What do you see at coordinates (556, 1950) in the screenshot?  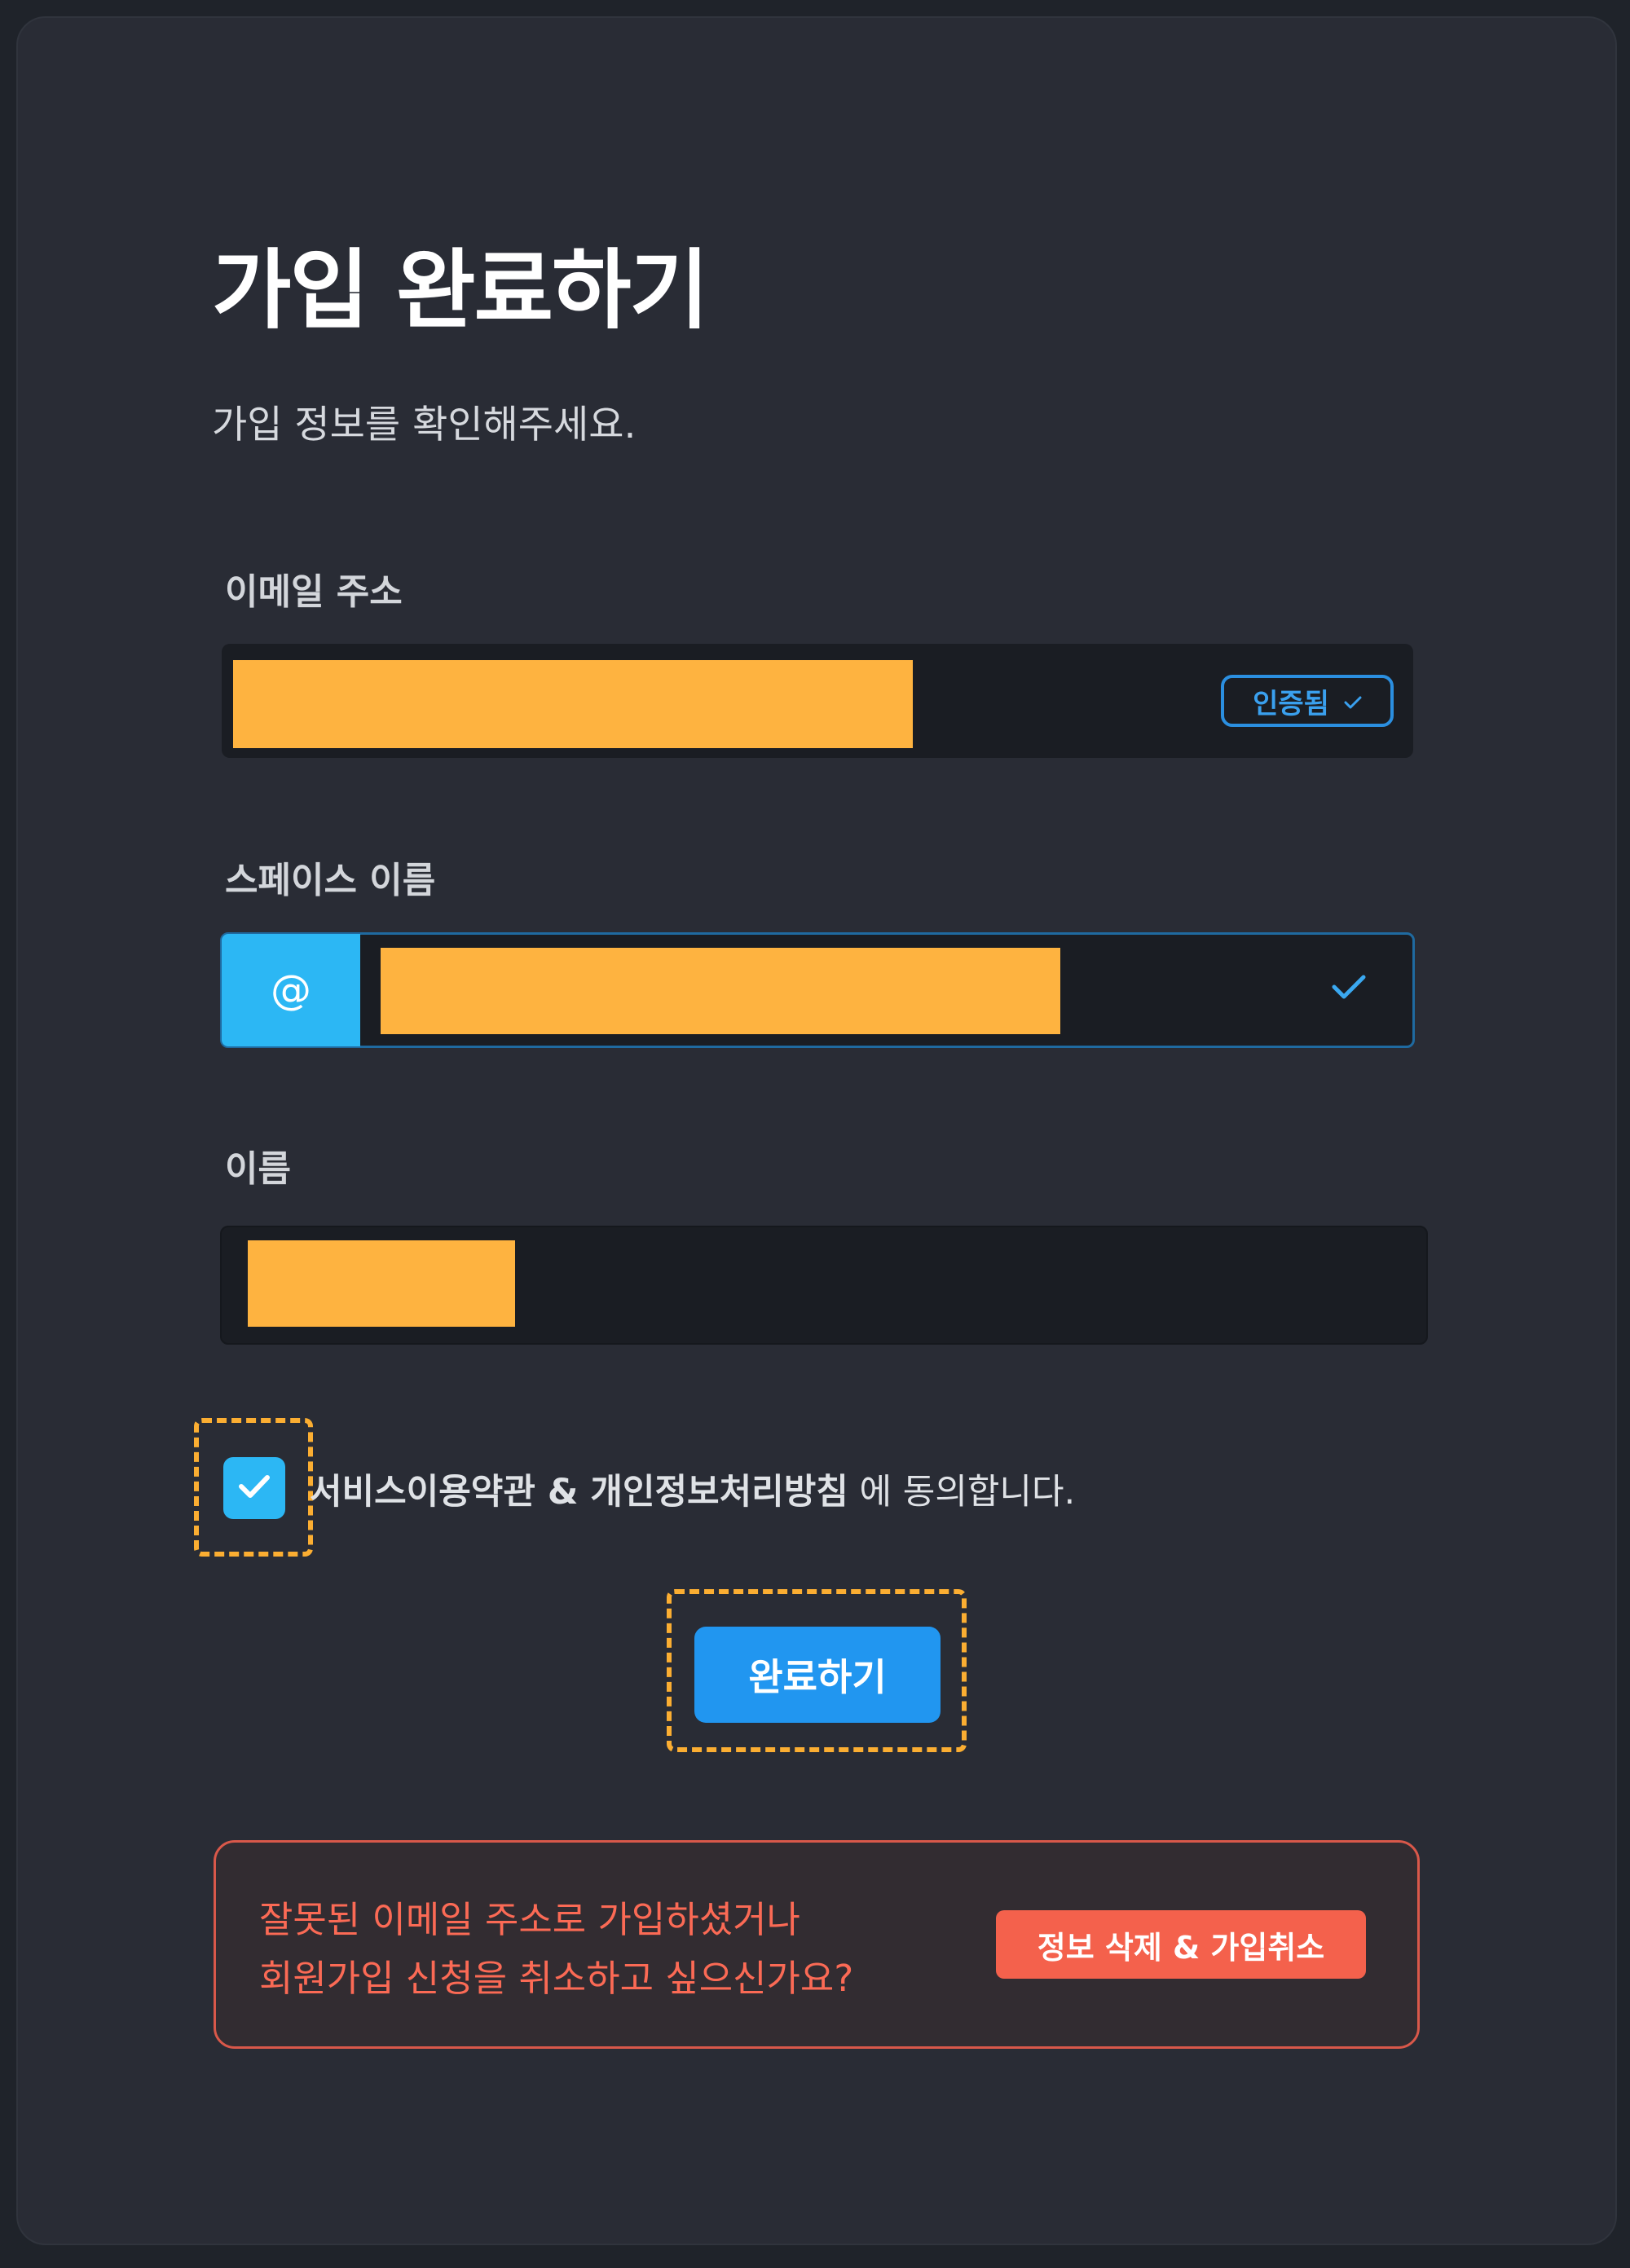 I see `cancel-signup-message: 잘못된 이메일 주소로 가입하셨거나 회원가입 신청을 취소하고 싶으신가요?` at bounding box center [556, 1950].